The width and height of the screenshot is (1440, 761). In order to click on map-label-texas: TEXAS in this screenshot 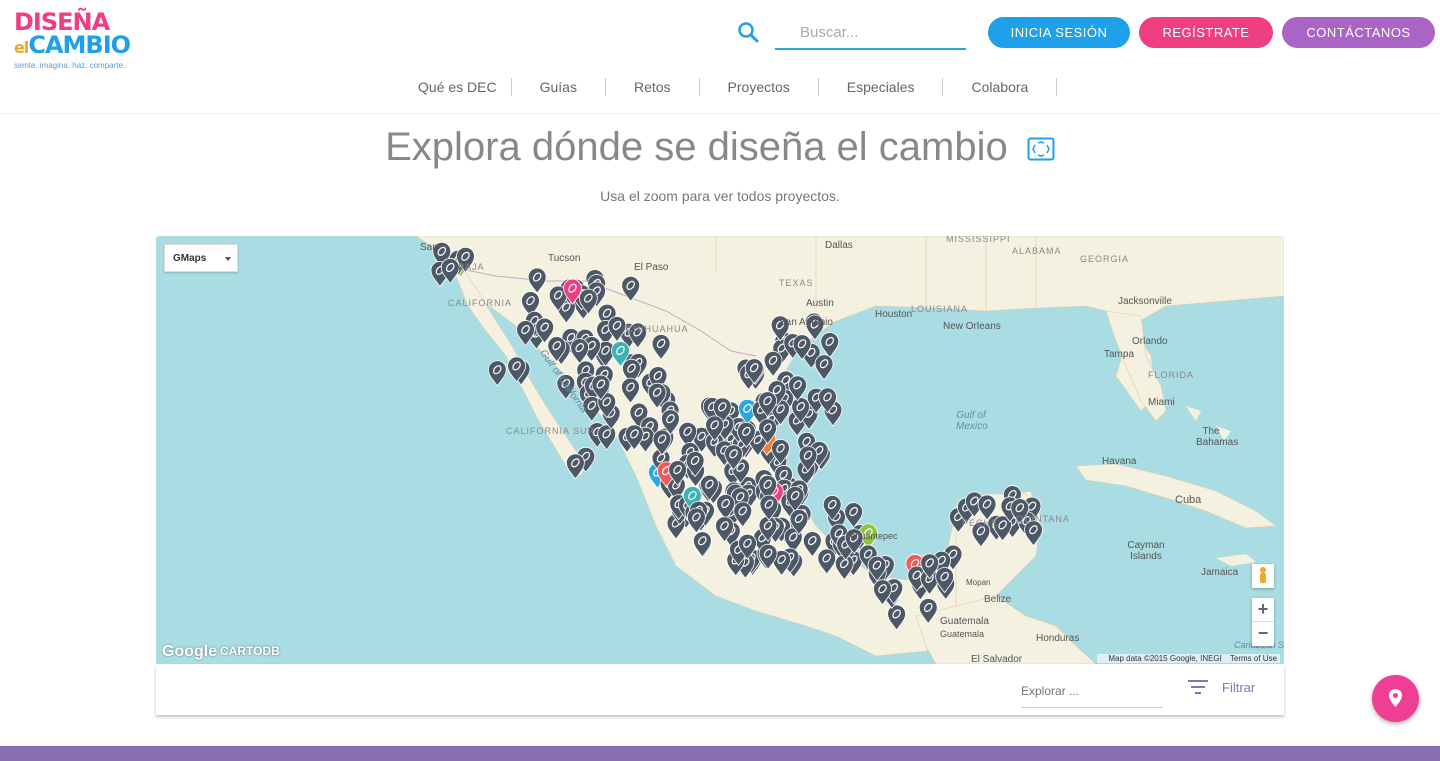, I will do `click(796, 283)`.